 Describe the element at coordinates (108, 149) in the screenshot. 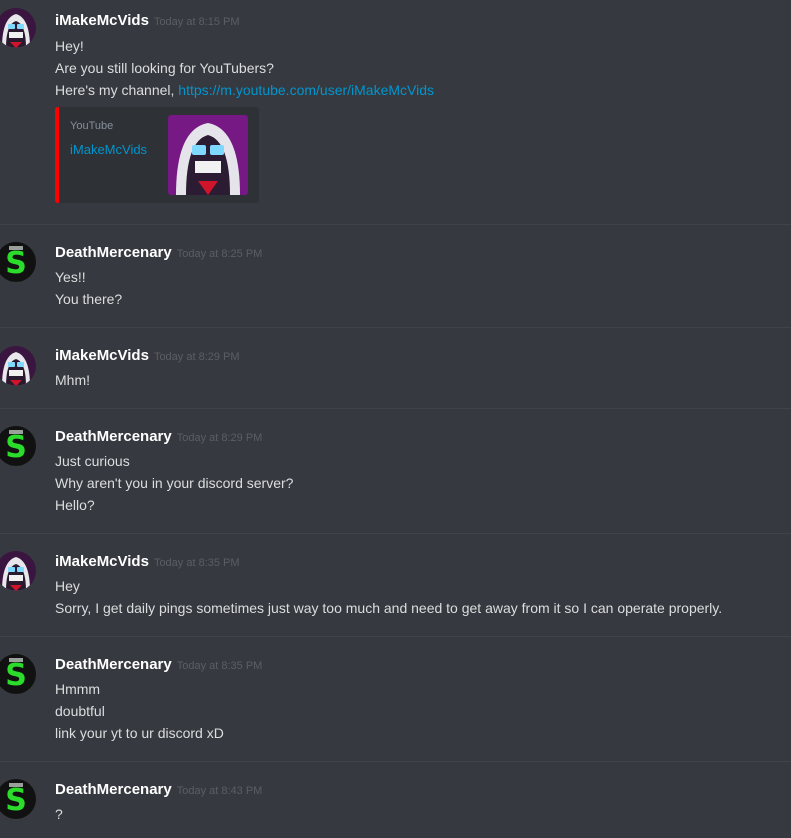

I see `embed-title-link: iMakeMcVids` at that location.